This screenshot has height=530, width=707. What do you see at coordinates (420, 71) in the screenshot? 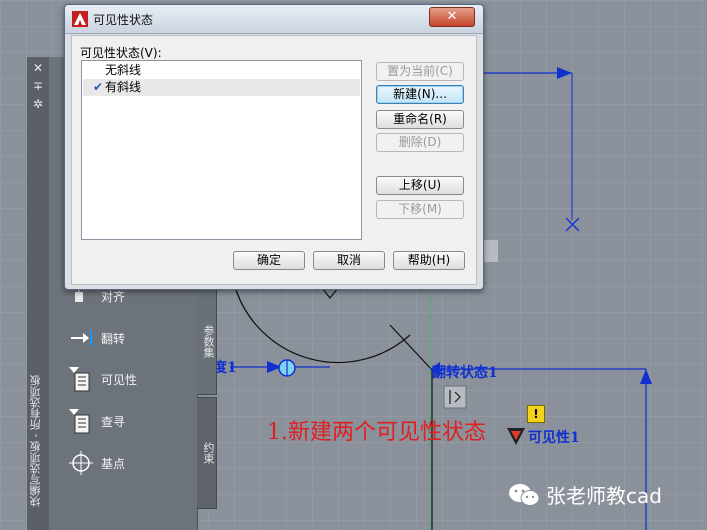
I see `set-current-button: 置为当前(C)` at bounding box center [420, 71].